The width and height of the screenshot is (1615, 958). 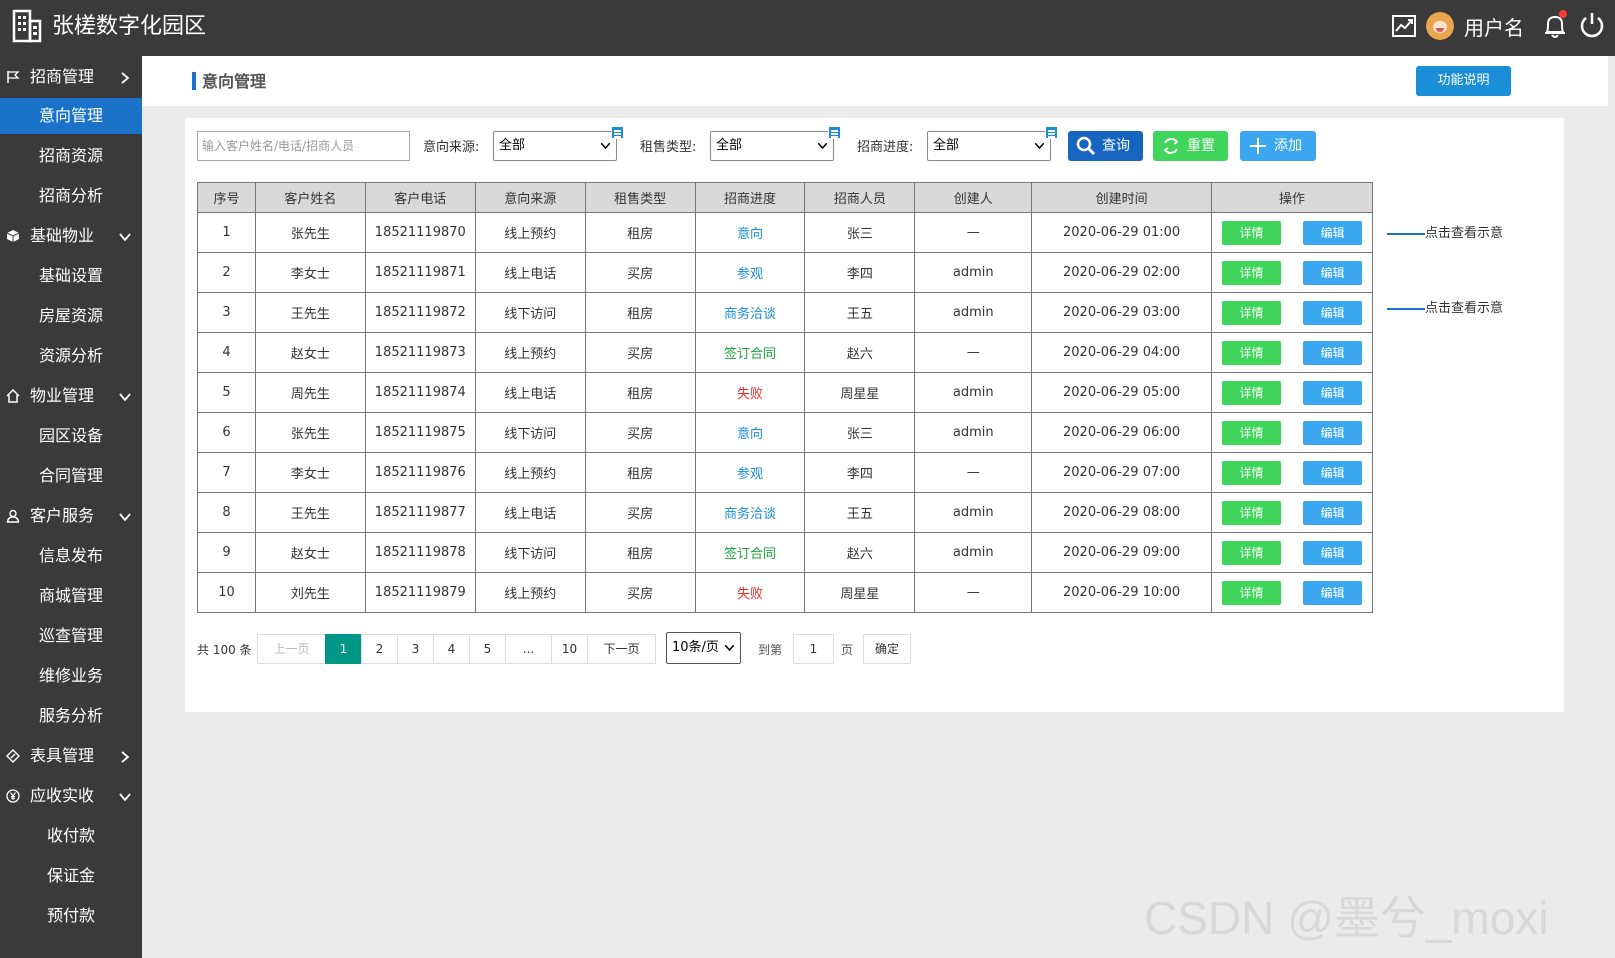 What do you see at coordinates (420, 312) in the screenshot?
I see `cell-customer-phone: 18521119872` at bounding box center [420, 312].